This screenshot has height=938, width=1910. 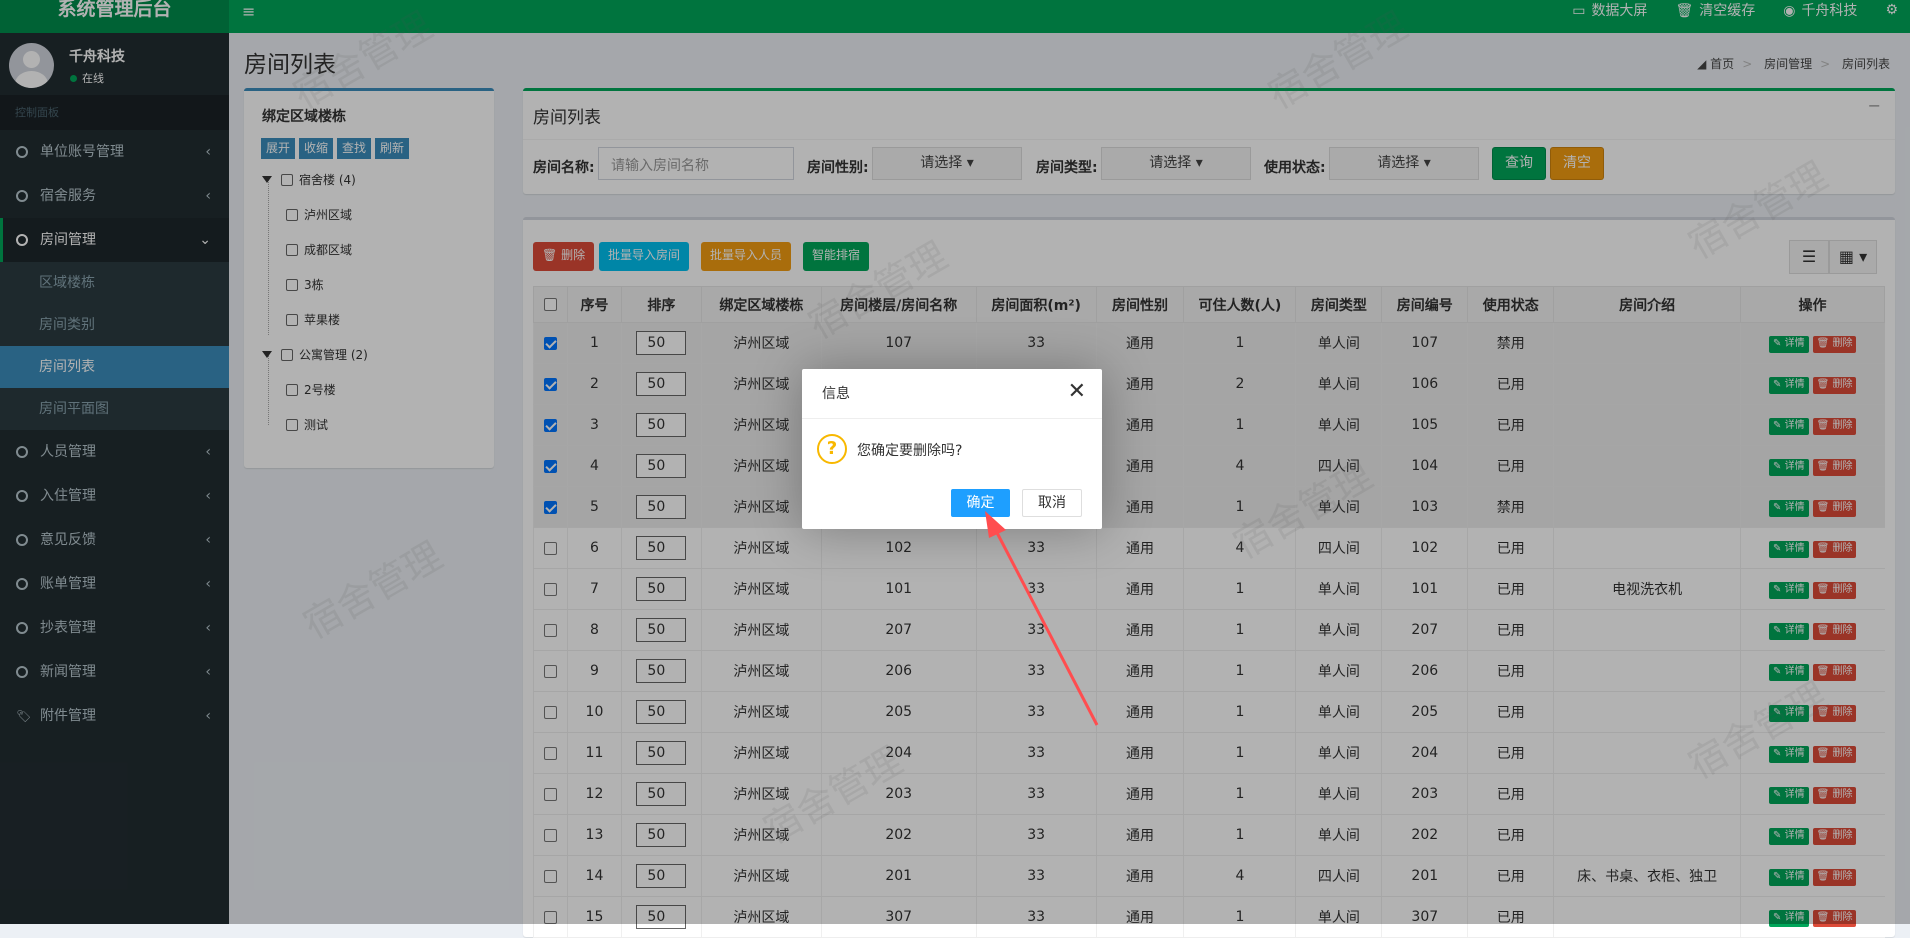 I want to click on dialog-message: 您确定要删除吗?, so click(x=910, y=451).